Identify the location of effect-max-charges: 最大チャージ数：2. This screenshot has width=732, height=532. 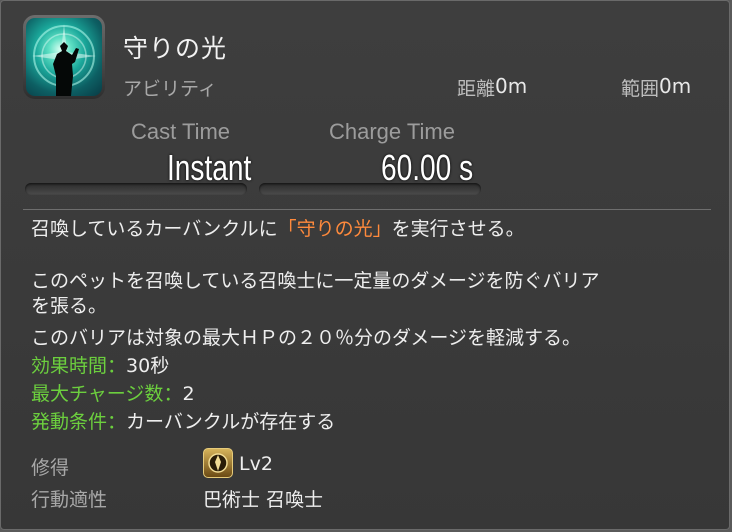
(113, 394).